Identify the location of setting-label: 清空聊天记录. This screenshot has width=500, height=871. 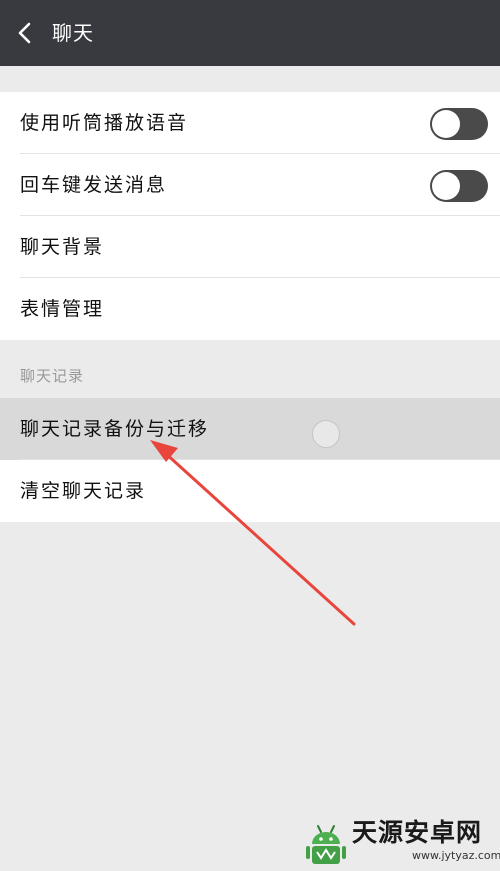
(83, 491).